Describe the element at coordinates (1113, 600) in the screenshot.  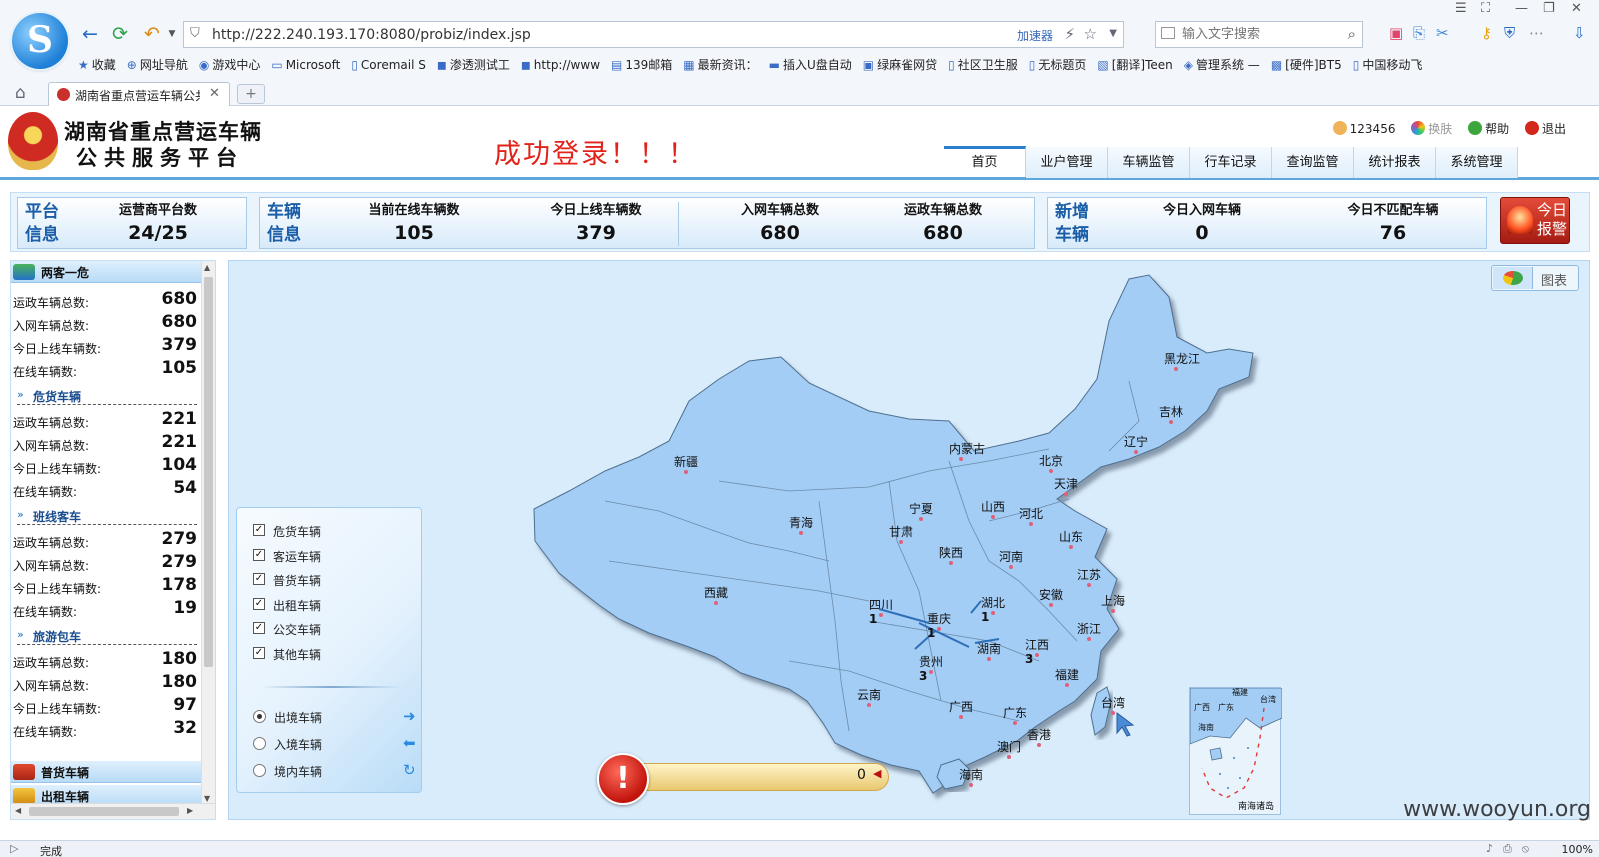
I see `province-label: 上海` at that location.